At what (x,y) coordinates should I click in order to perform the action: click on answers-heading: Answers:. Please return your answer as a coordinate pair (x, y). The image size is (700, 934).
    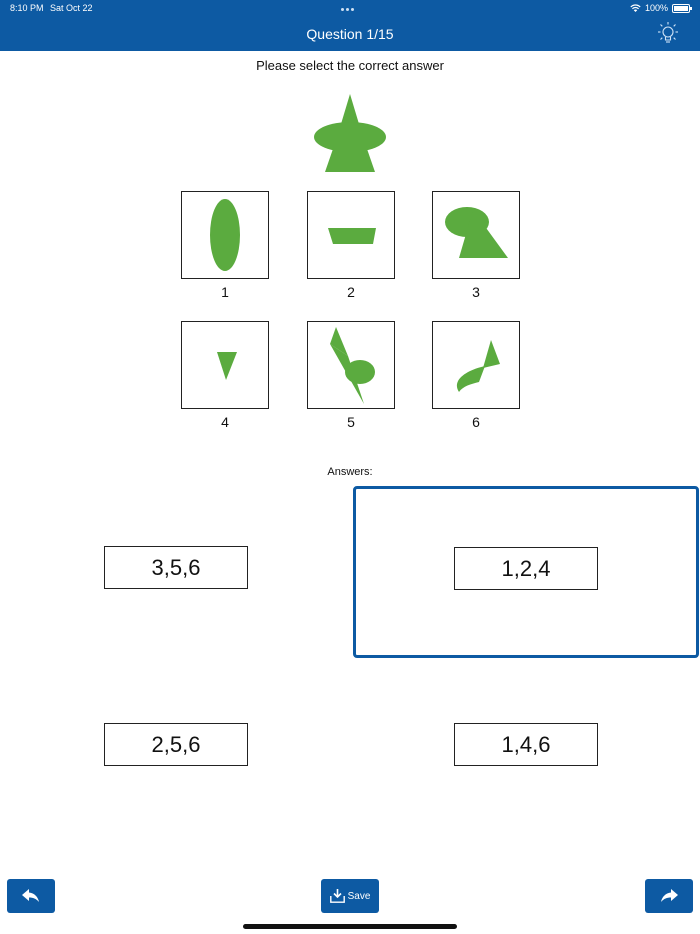
    Looking at the image, I should click on (350, 472).